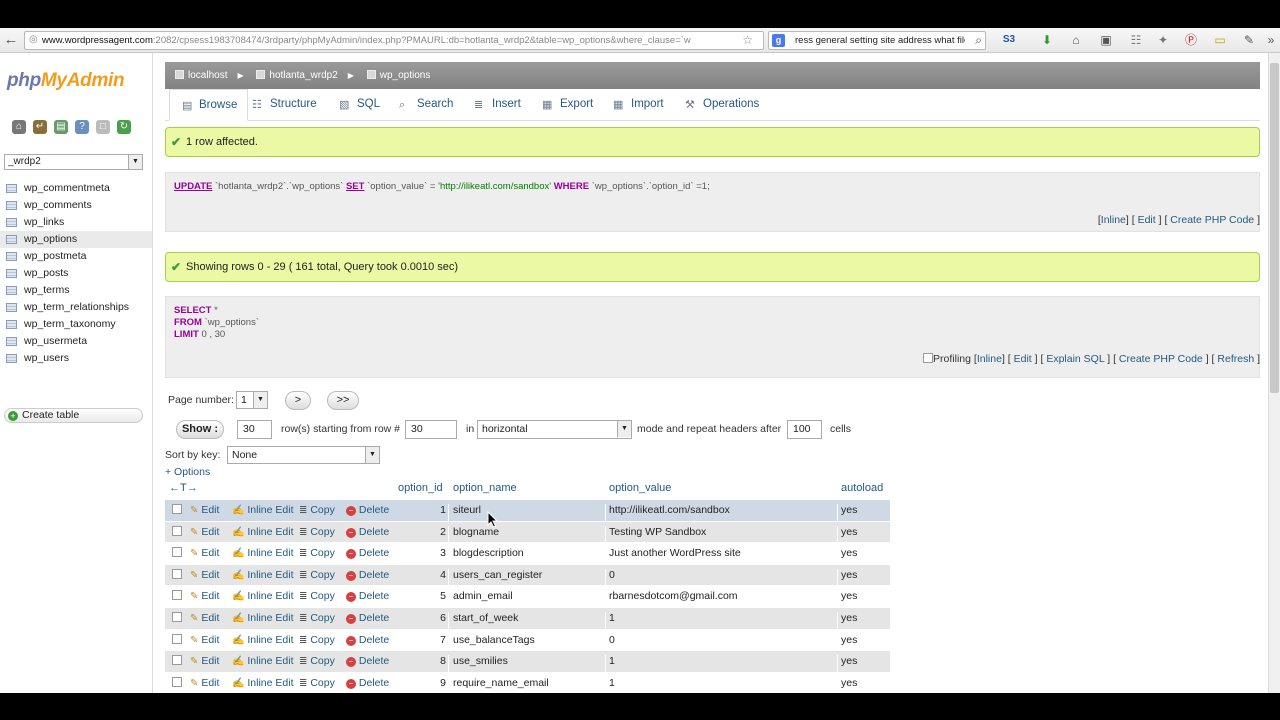 This screenshot has width=1280, height=720. Describe the element at coordinates (183, 488) in the screenshot. I see `column-arrows: ←T→` at that location.